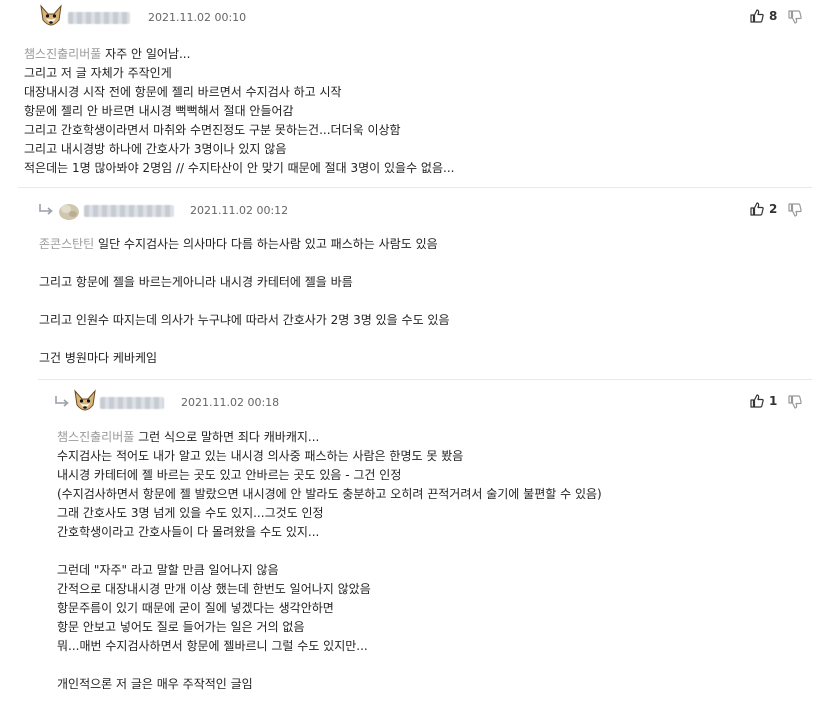 The width and height of the screenshot is (822, 703). I want to click on comment-line: 그리고 간호학생이라면서 마취와 수면진정도 구분 못하는건...더더욱 이상함, so click(212, 130).